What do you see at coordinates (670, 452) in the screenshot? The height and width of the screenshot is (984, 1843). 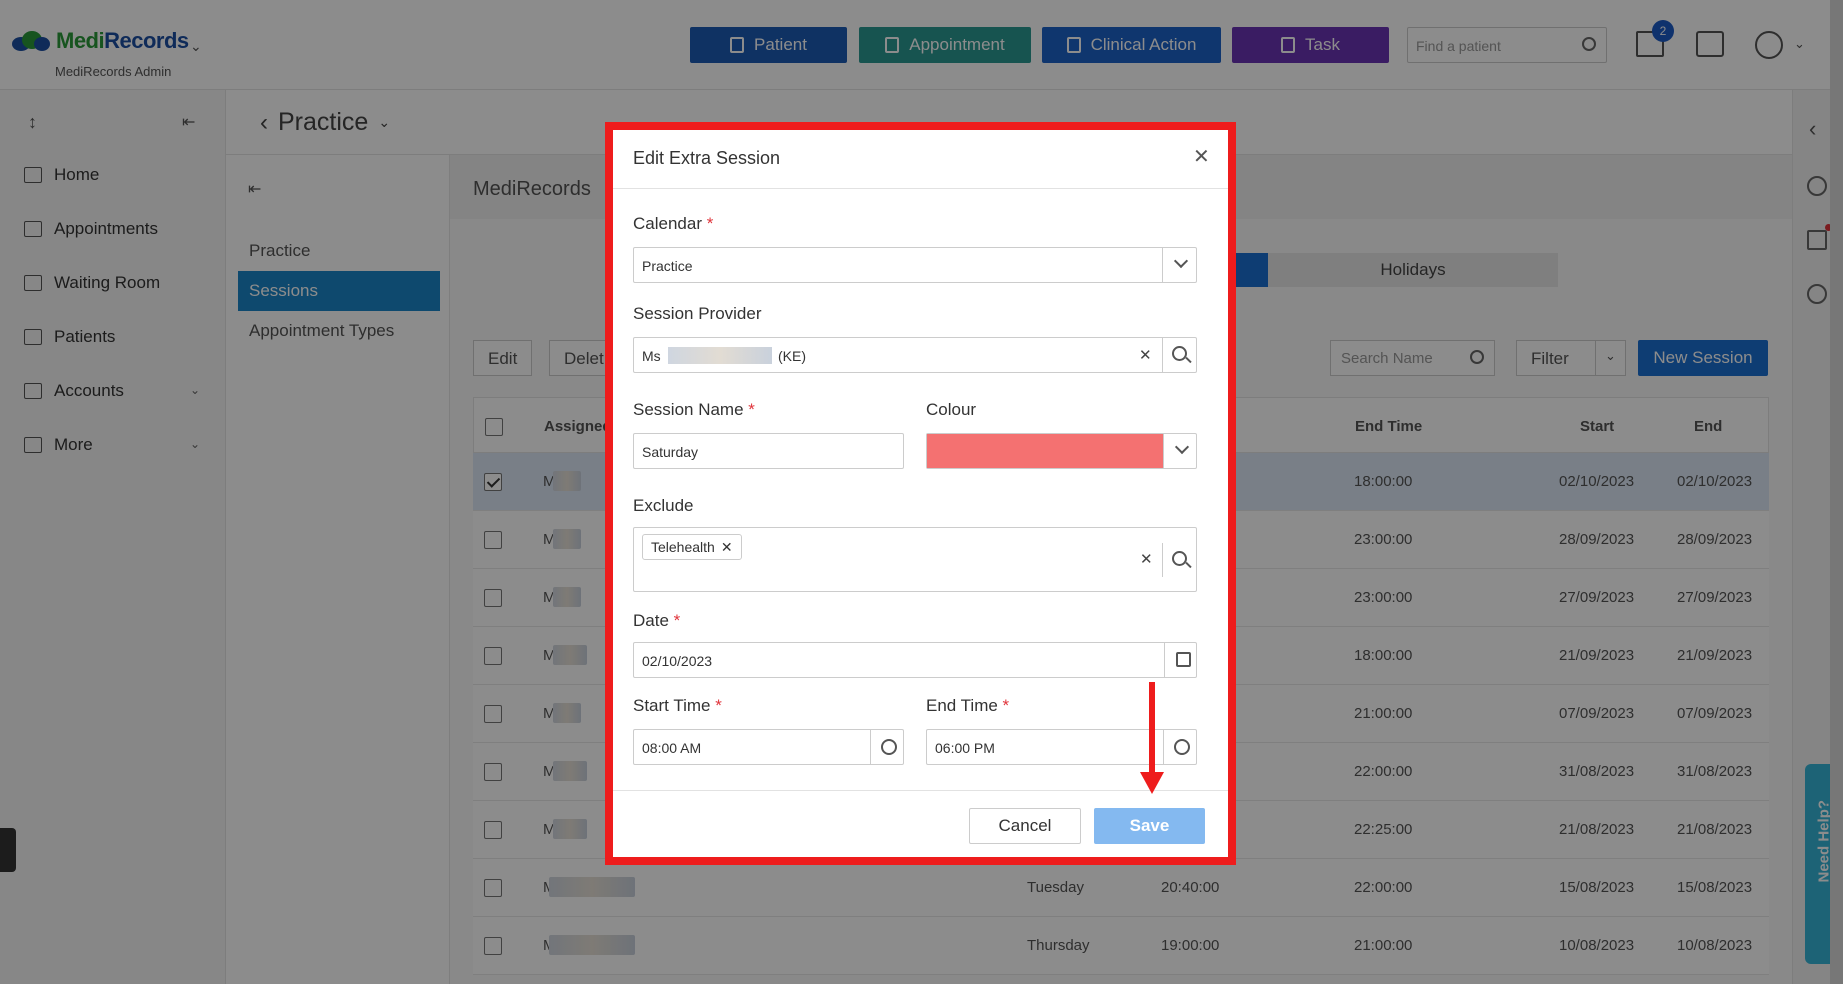 I see `session-name-value: Saturday` at bounding box center [670, 452].